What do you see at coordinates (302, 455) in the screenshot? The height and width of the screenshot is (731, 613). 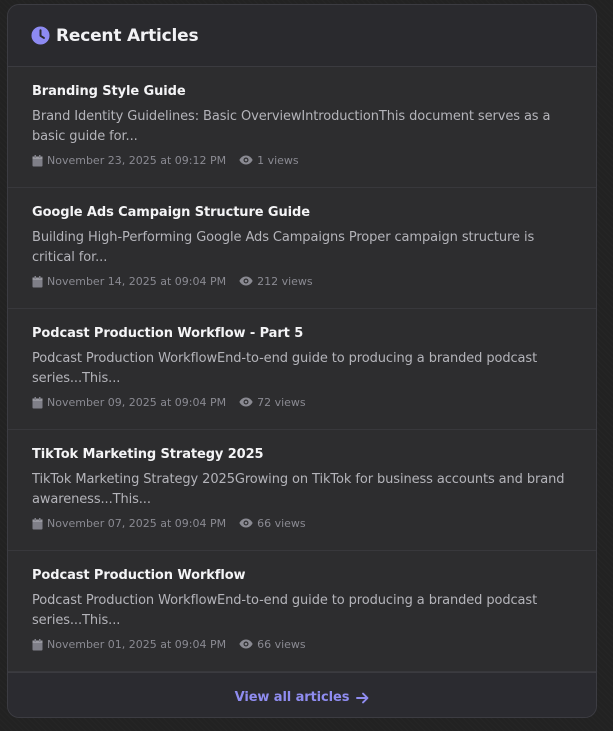 I see `article-title: TikTok Marketing Strategy 2025` at bounding box center [302, 455].